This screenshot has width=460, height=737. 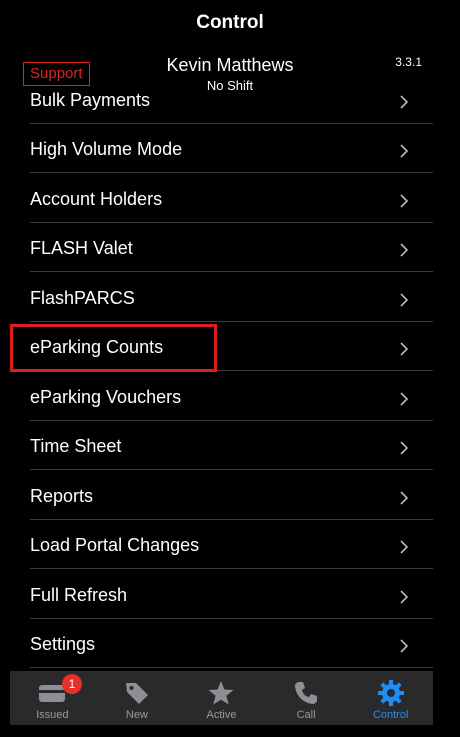 I want to click on menu-item-reports: Reports, so click(x=231, y=495).